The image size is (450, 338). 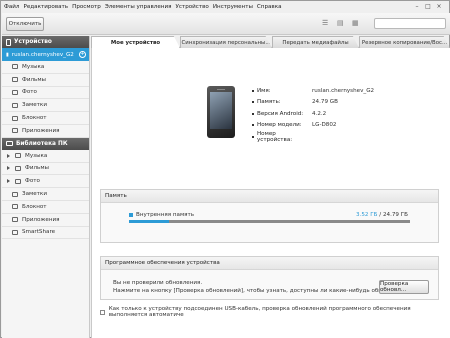 What do you see at coordinates (392, 215) in the screenshot?
I see `memory-total: / 24.79 ГБ` at bounding box center [392, 215].